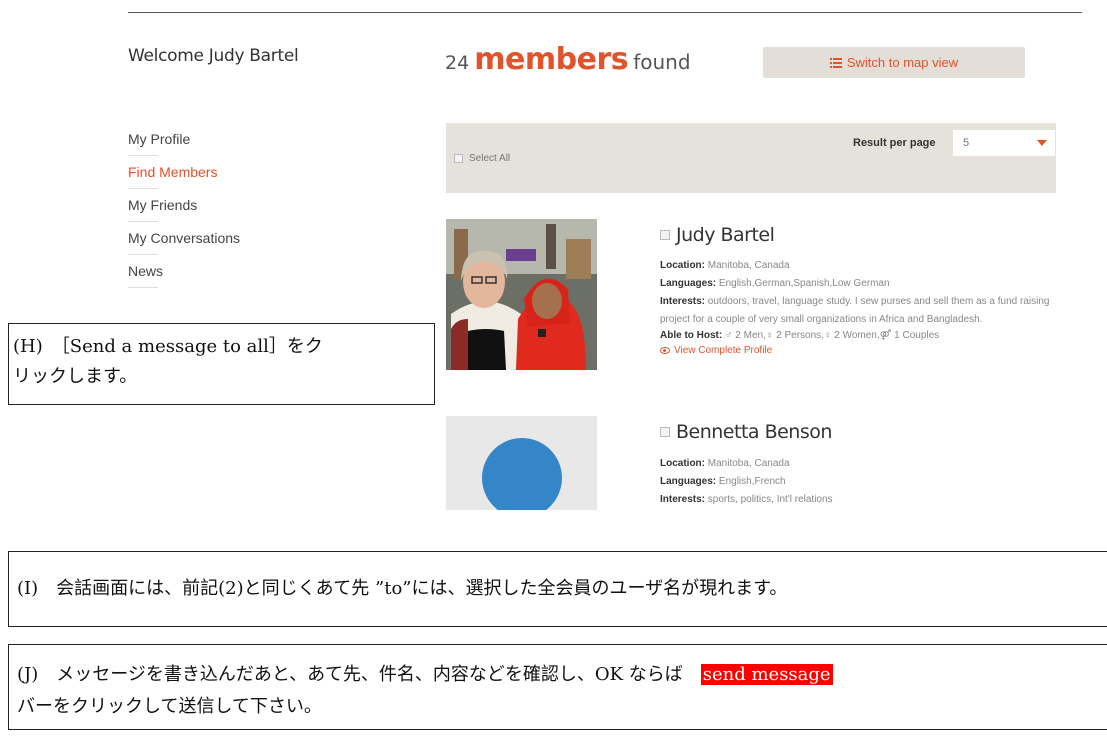  I want to click on eye-icon, so click(665, 350).